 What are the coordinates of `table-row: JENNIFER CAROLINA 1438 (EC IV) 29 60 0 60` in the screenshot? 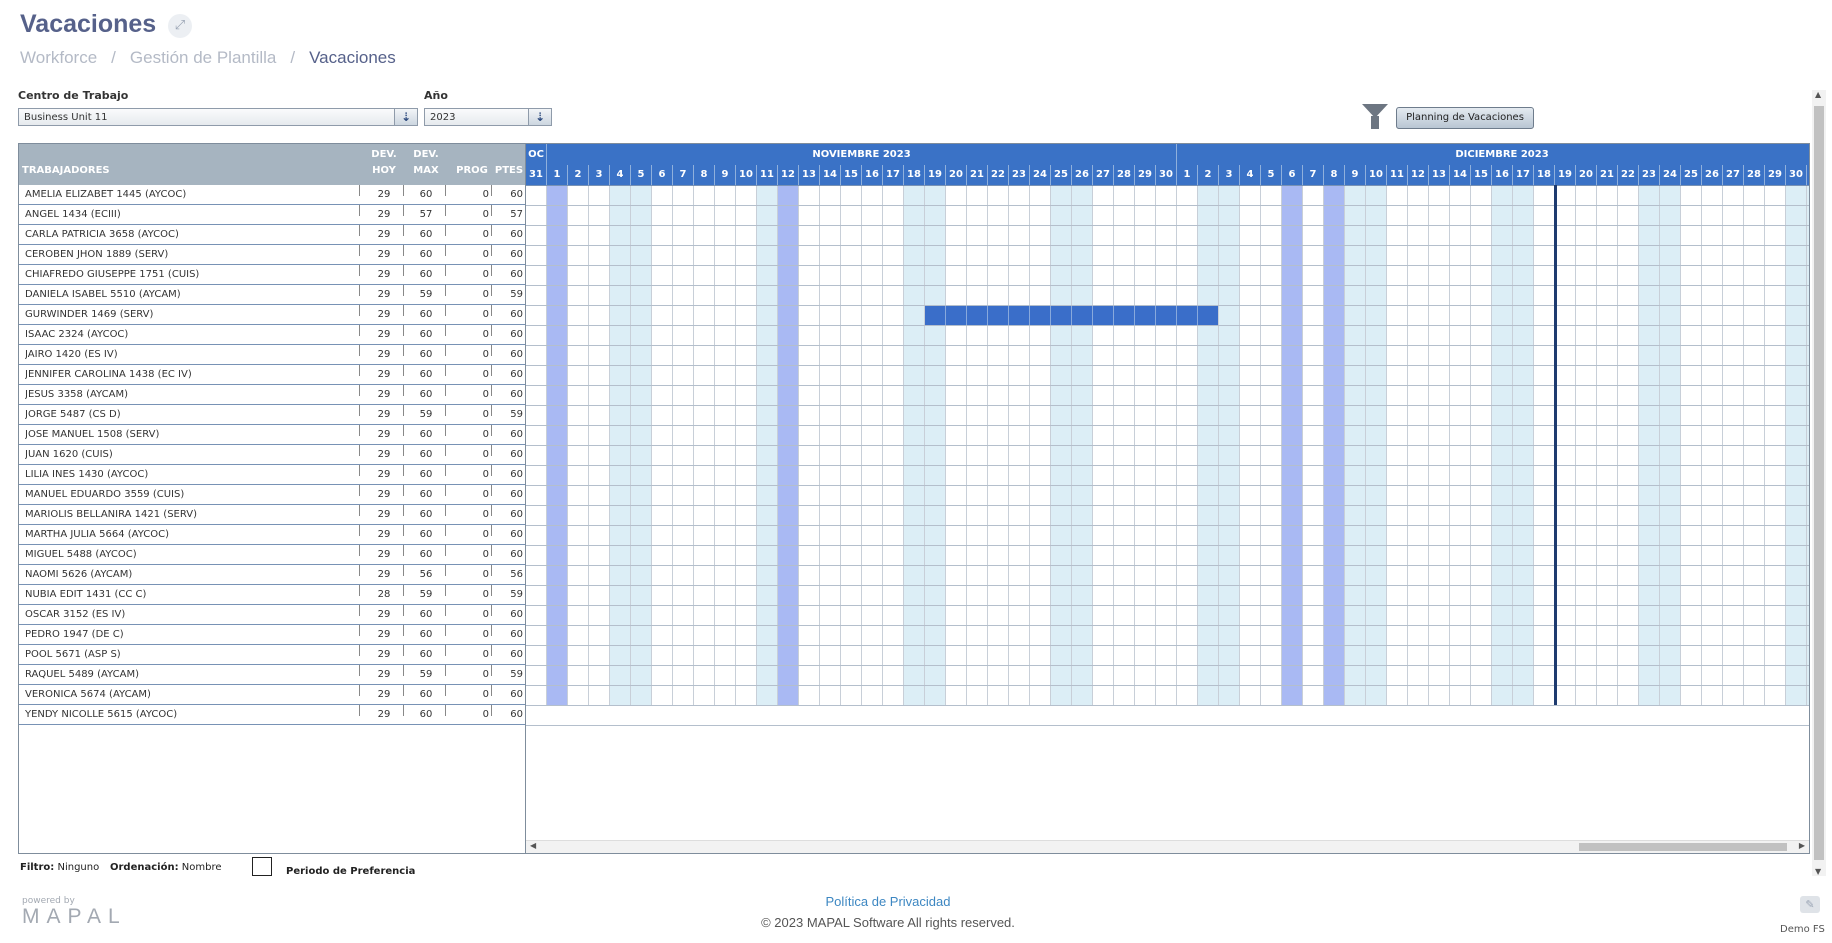 It's located at (272, 375).